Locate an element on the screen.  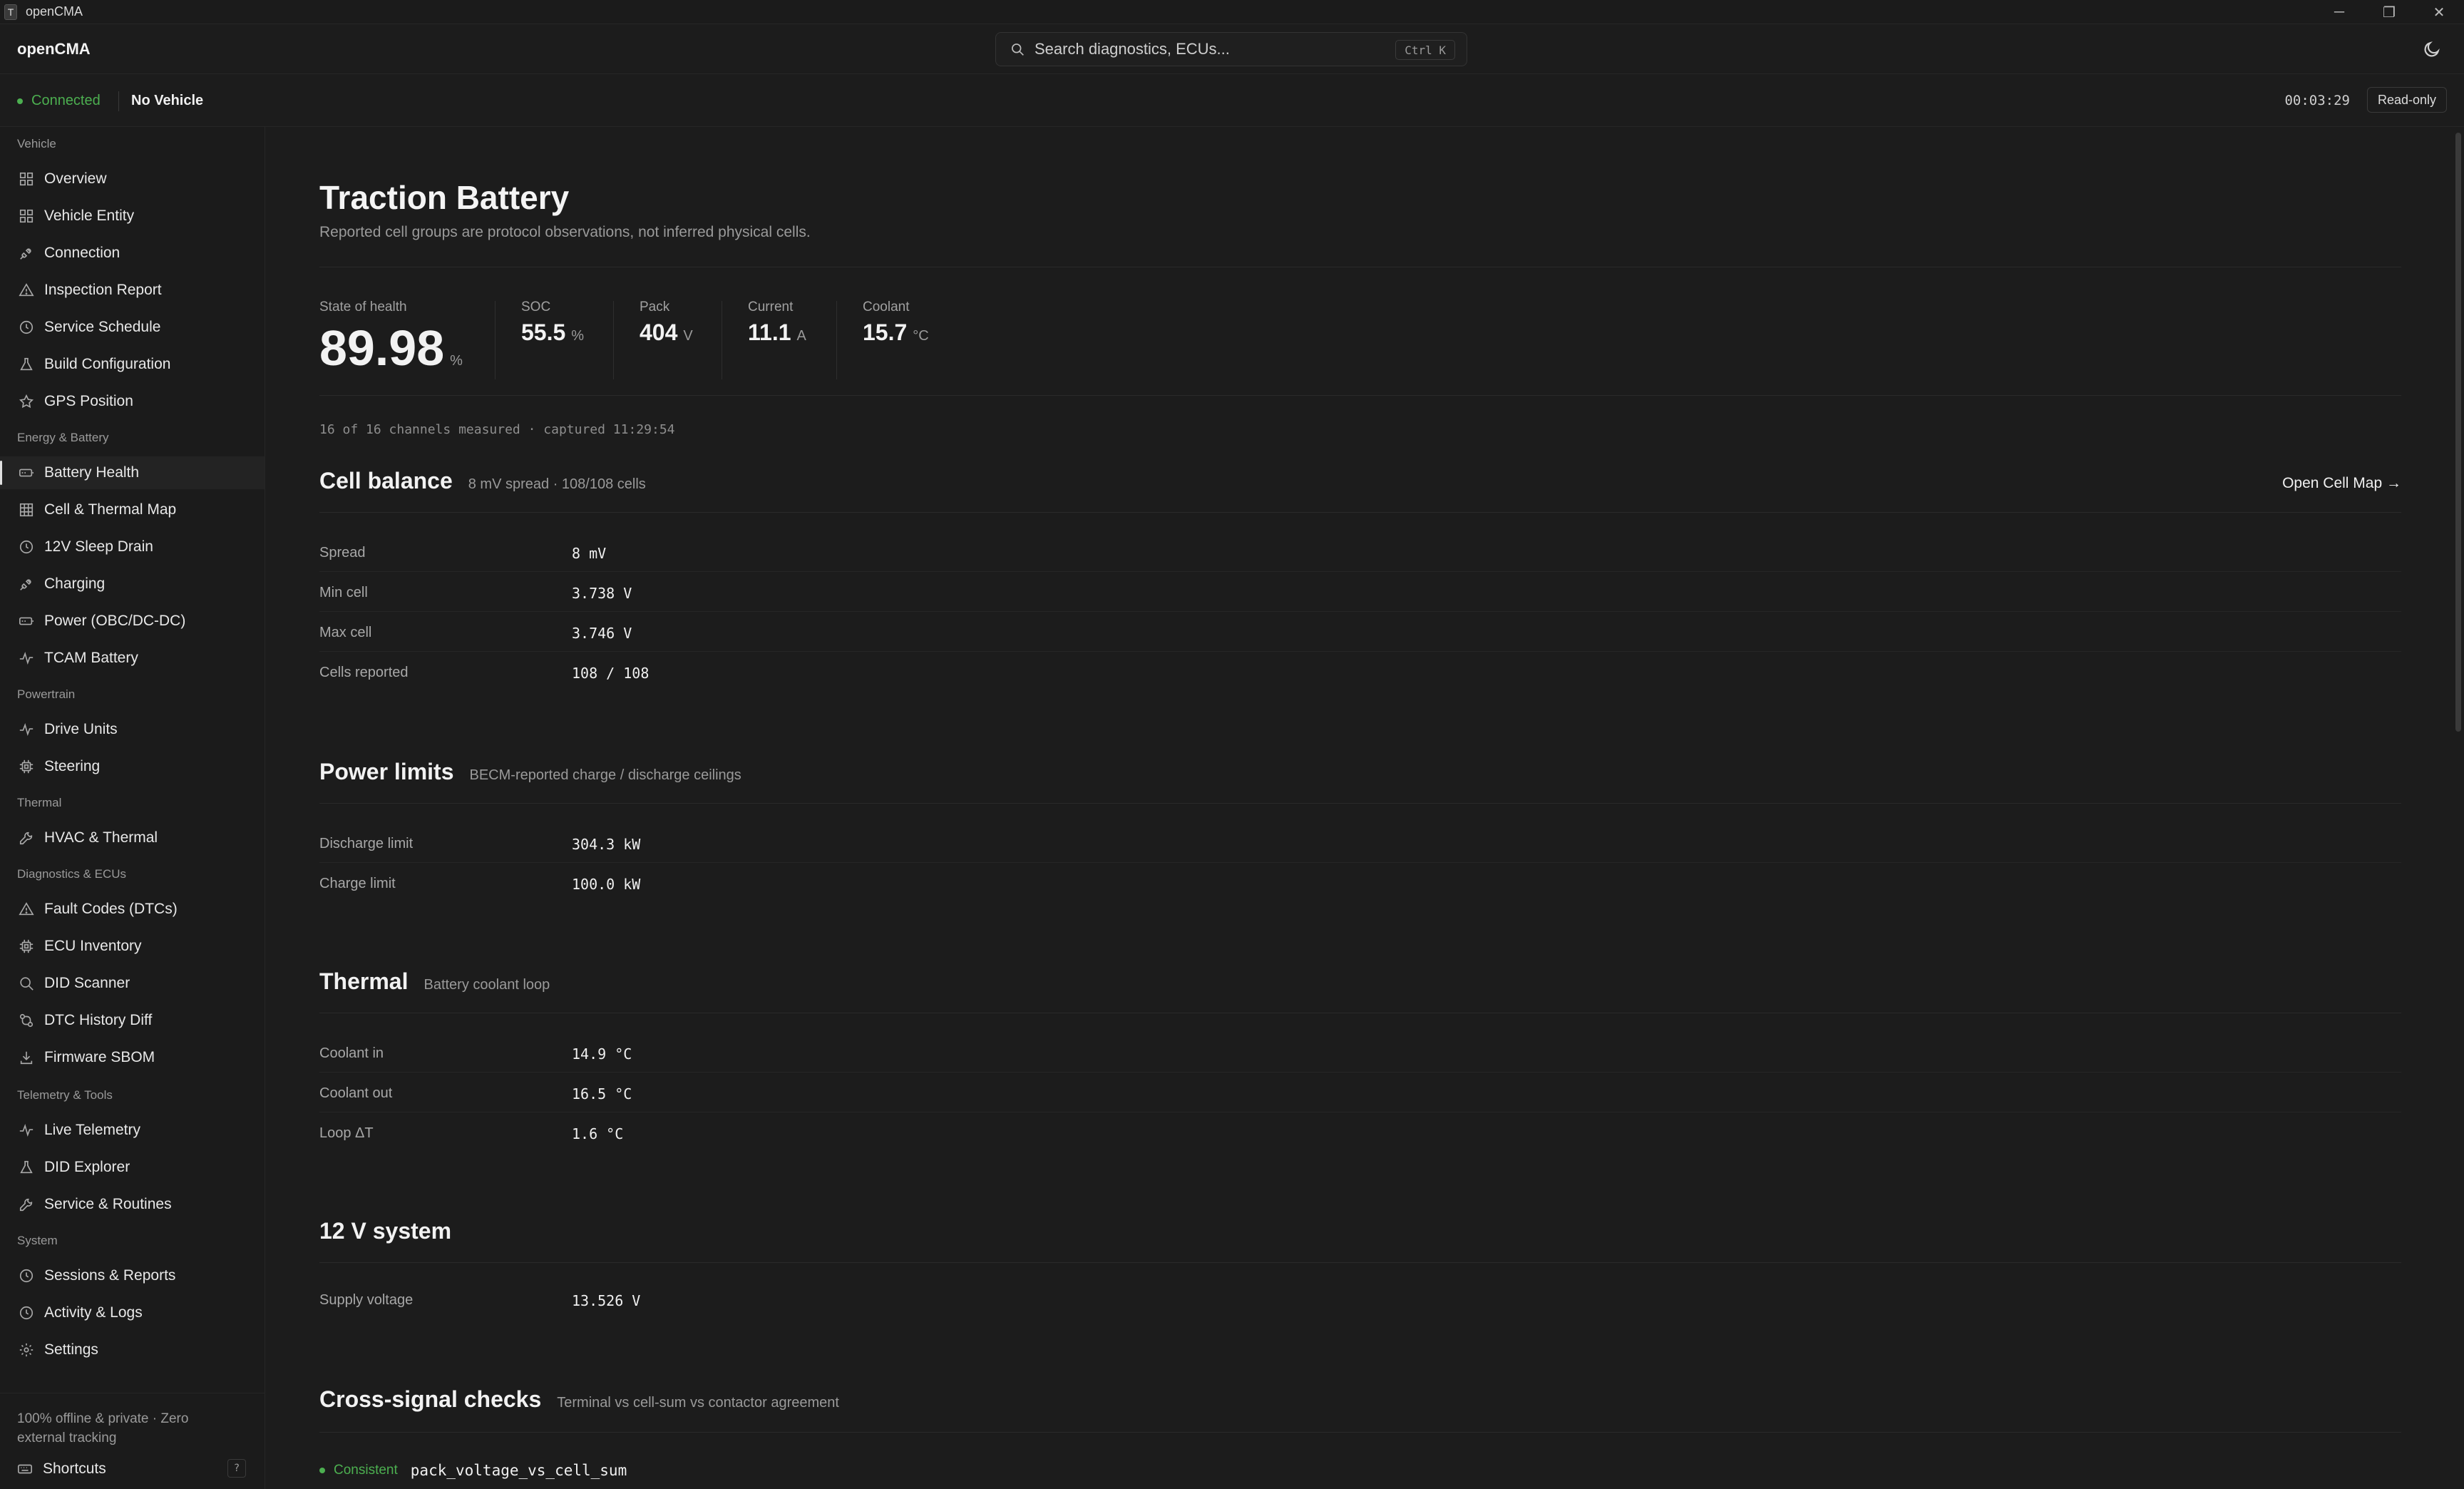
metric-value: 11.1 is located at coordinates (769, 332).